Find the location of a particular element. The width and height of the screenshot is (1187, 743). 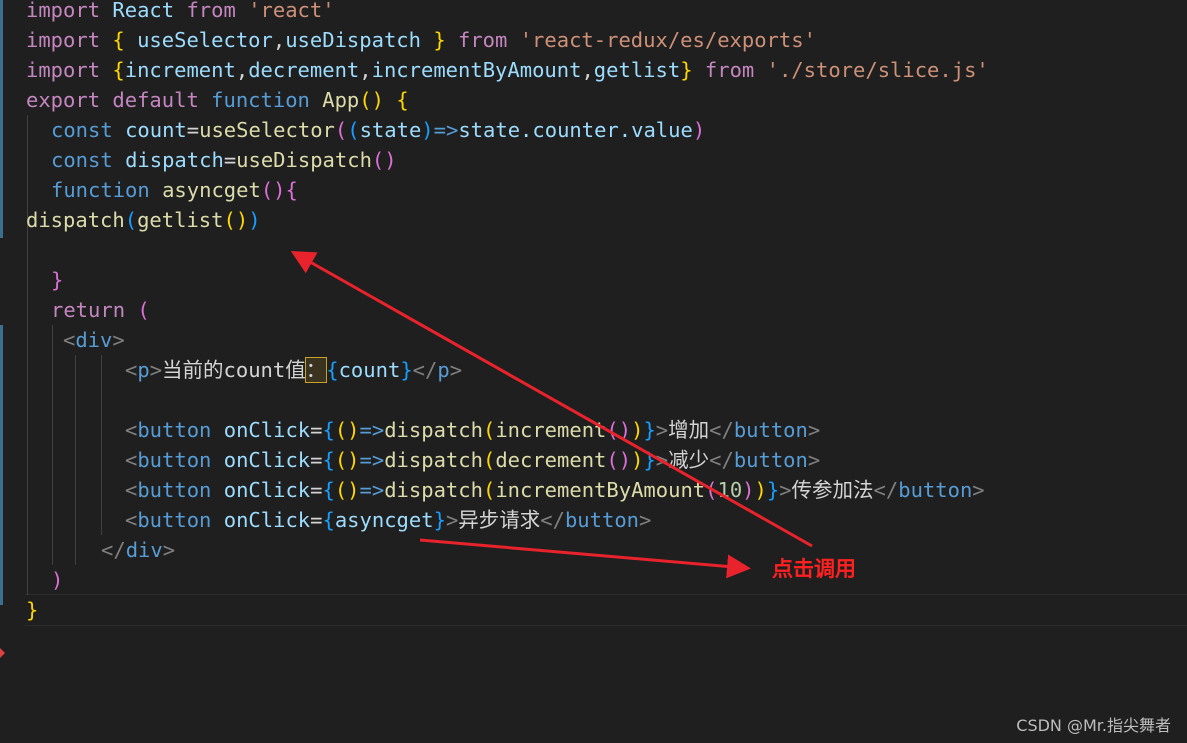

arrow-from-asyncget is located at coordinates (585, 558).